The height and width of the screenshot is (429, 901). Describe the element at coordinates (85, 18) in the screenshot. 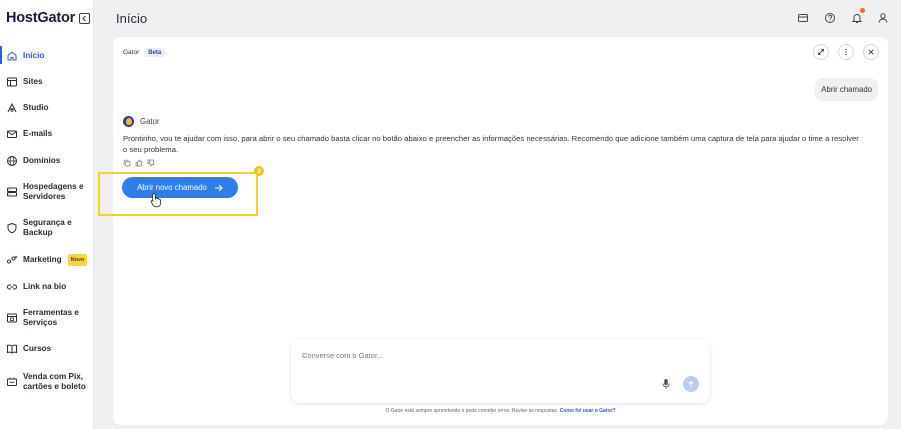

I see `collapse-sidebar-icon` at that location.